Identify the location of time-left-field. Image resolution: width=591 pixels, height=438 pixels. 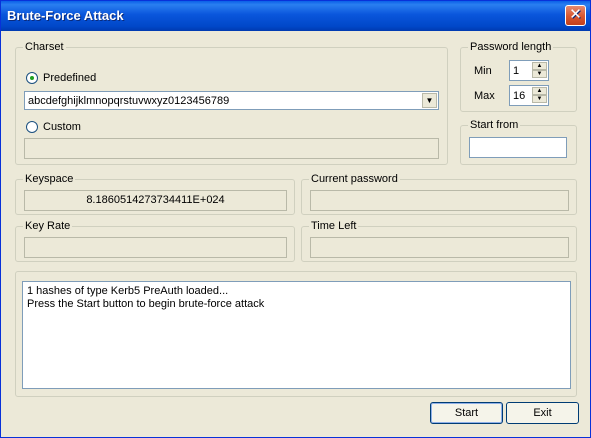
(439, 247).